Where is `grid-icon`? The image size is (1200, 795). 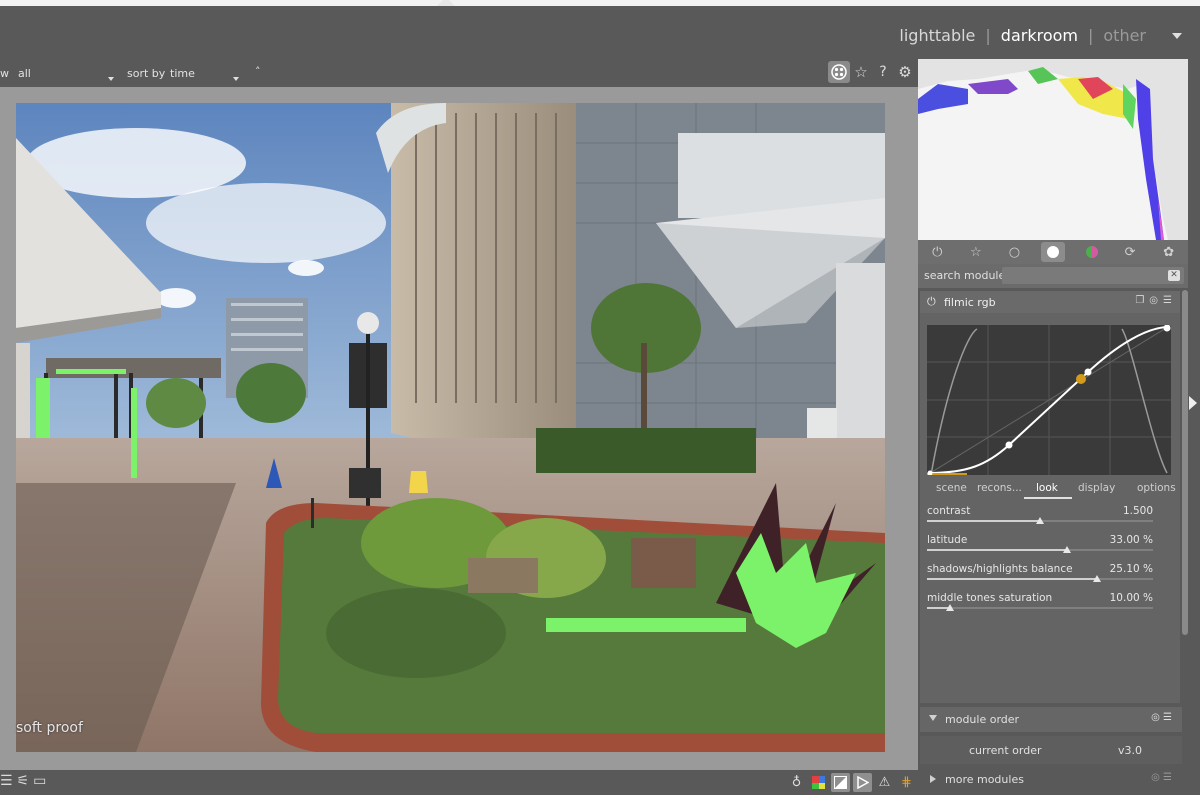
grid-icon is located at coordinates (839, 72).